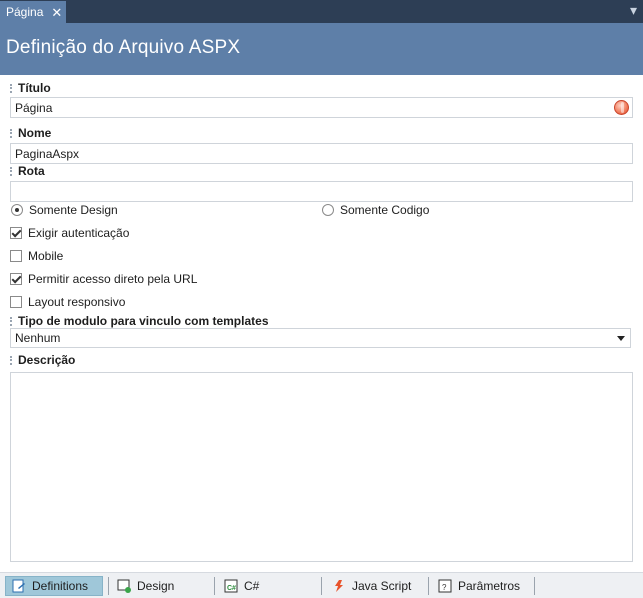  I want to click on checkbox-label: Layout responsivo, so click(77, 302).